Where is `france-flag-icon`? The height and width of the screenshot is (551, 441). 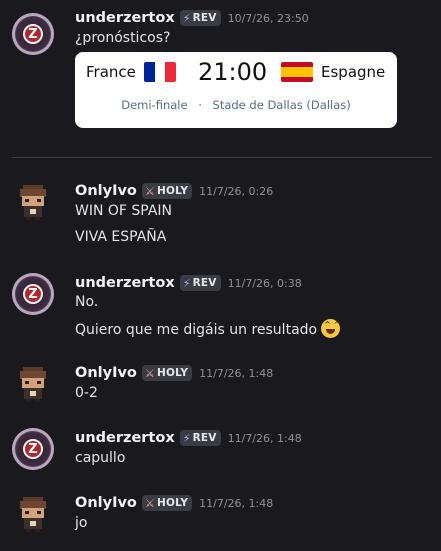
france-flag-icon is located at coordinates (159, 72).